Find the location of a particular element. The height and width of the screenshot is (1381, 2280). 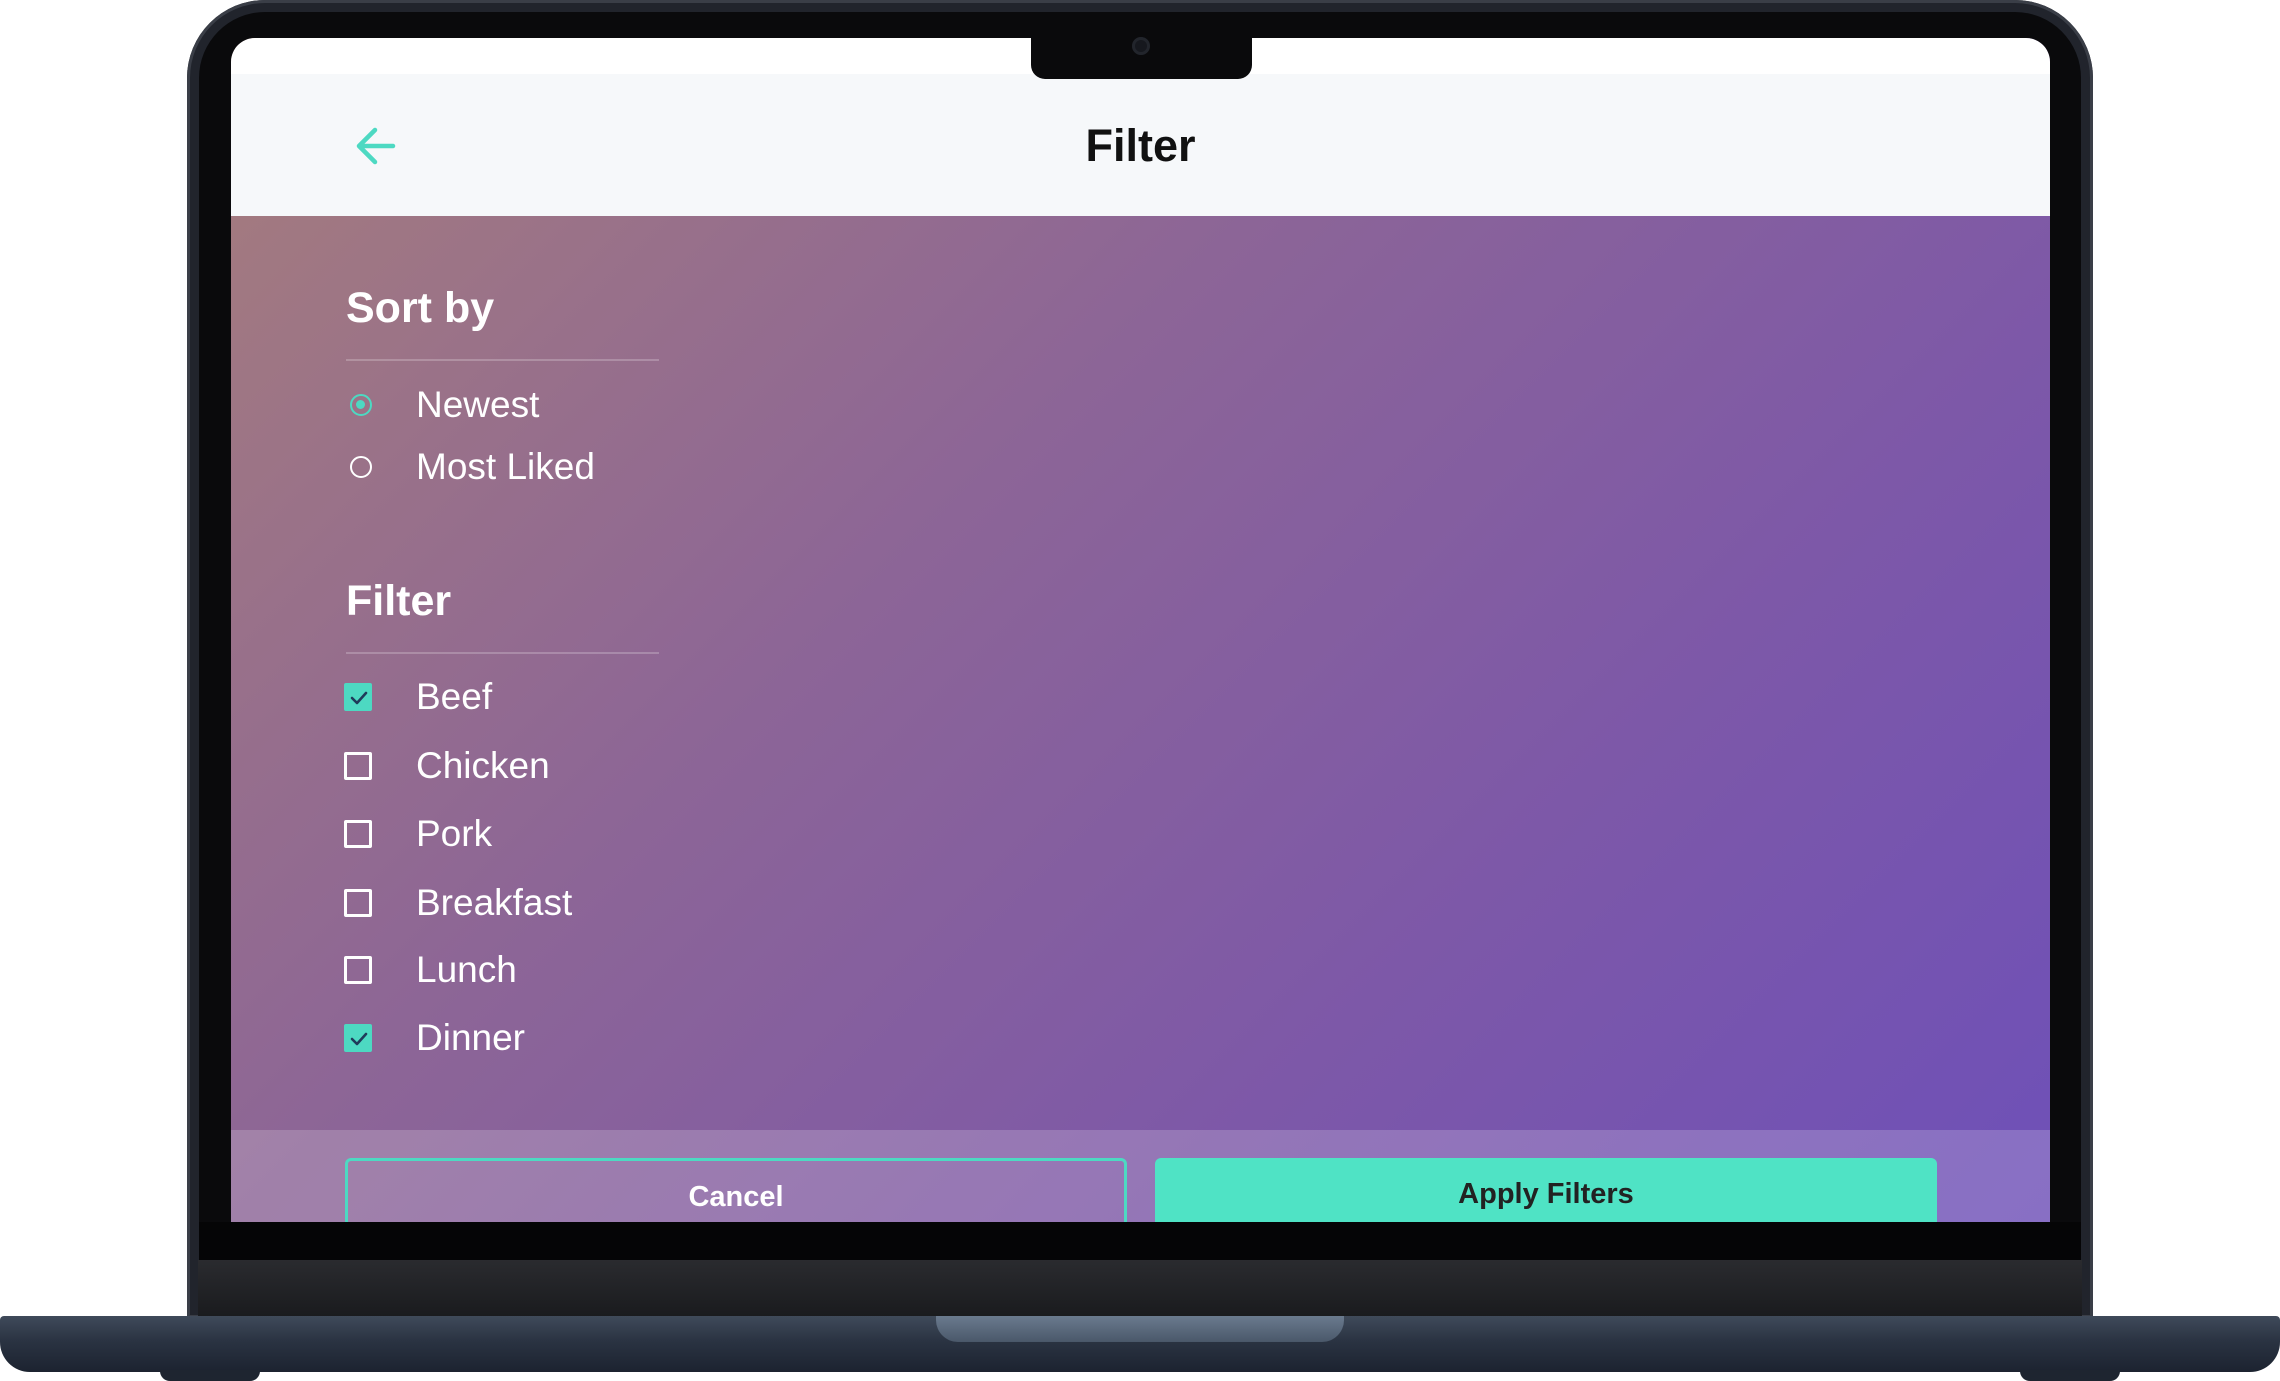

page-title: Filter is located at coordinates (1140, 145).